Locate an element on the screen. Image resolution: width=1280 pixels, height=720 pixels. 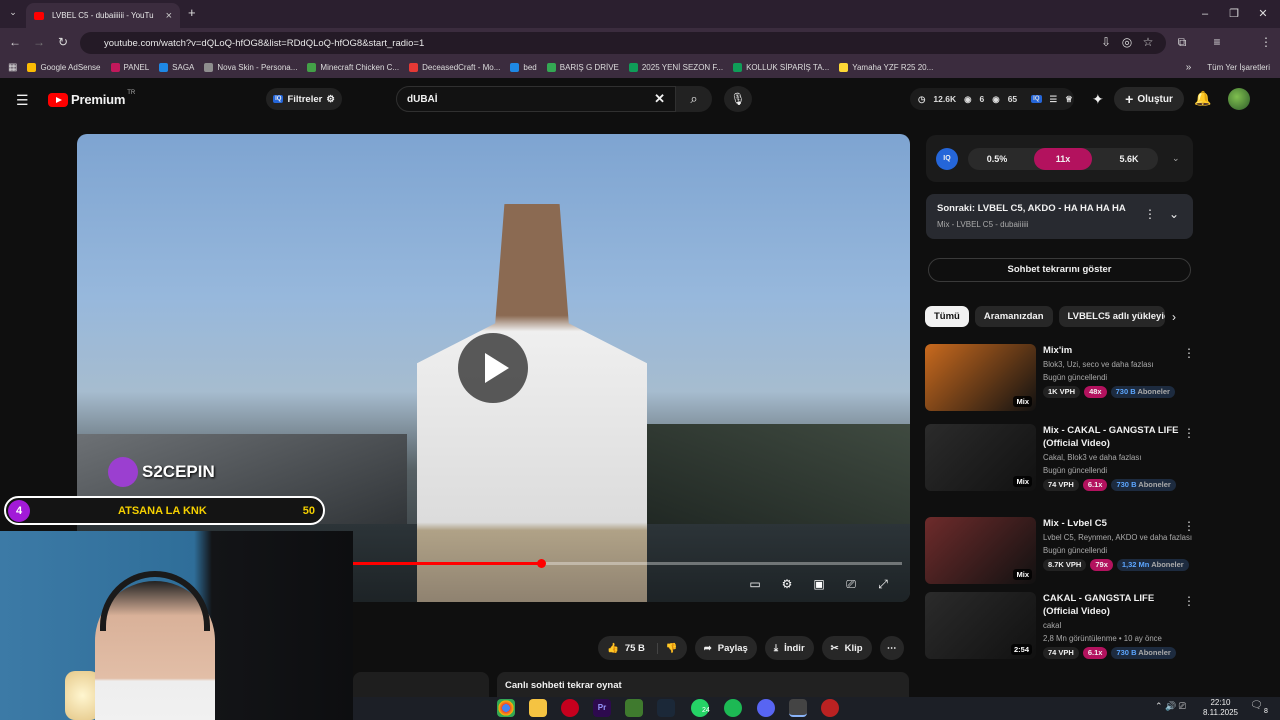
settings-gear-icon: ⚙ is located at coordinates (787, 584).